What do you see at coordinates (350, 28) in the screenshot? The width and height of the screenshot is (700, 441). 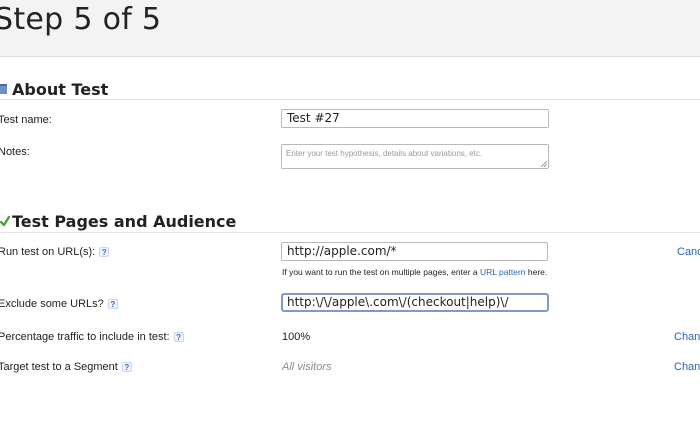 I see `page-header: Step 5 of 5` at bounding box center [350, 28].